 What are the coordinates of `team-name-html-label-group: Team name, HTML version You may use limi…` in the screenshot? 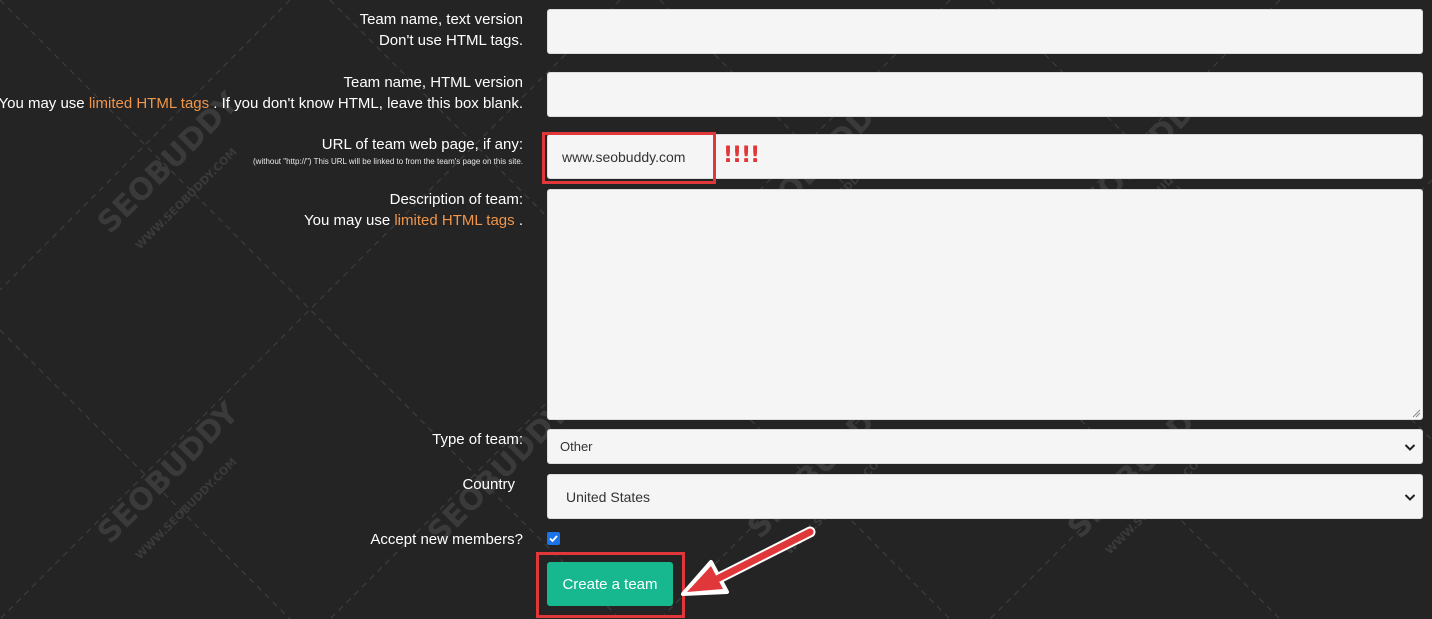 It's located at (261, 93).